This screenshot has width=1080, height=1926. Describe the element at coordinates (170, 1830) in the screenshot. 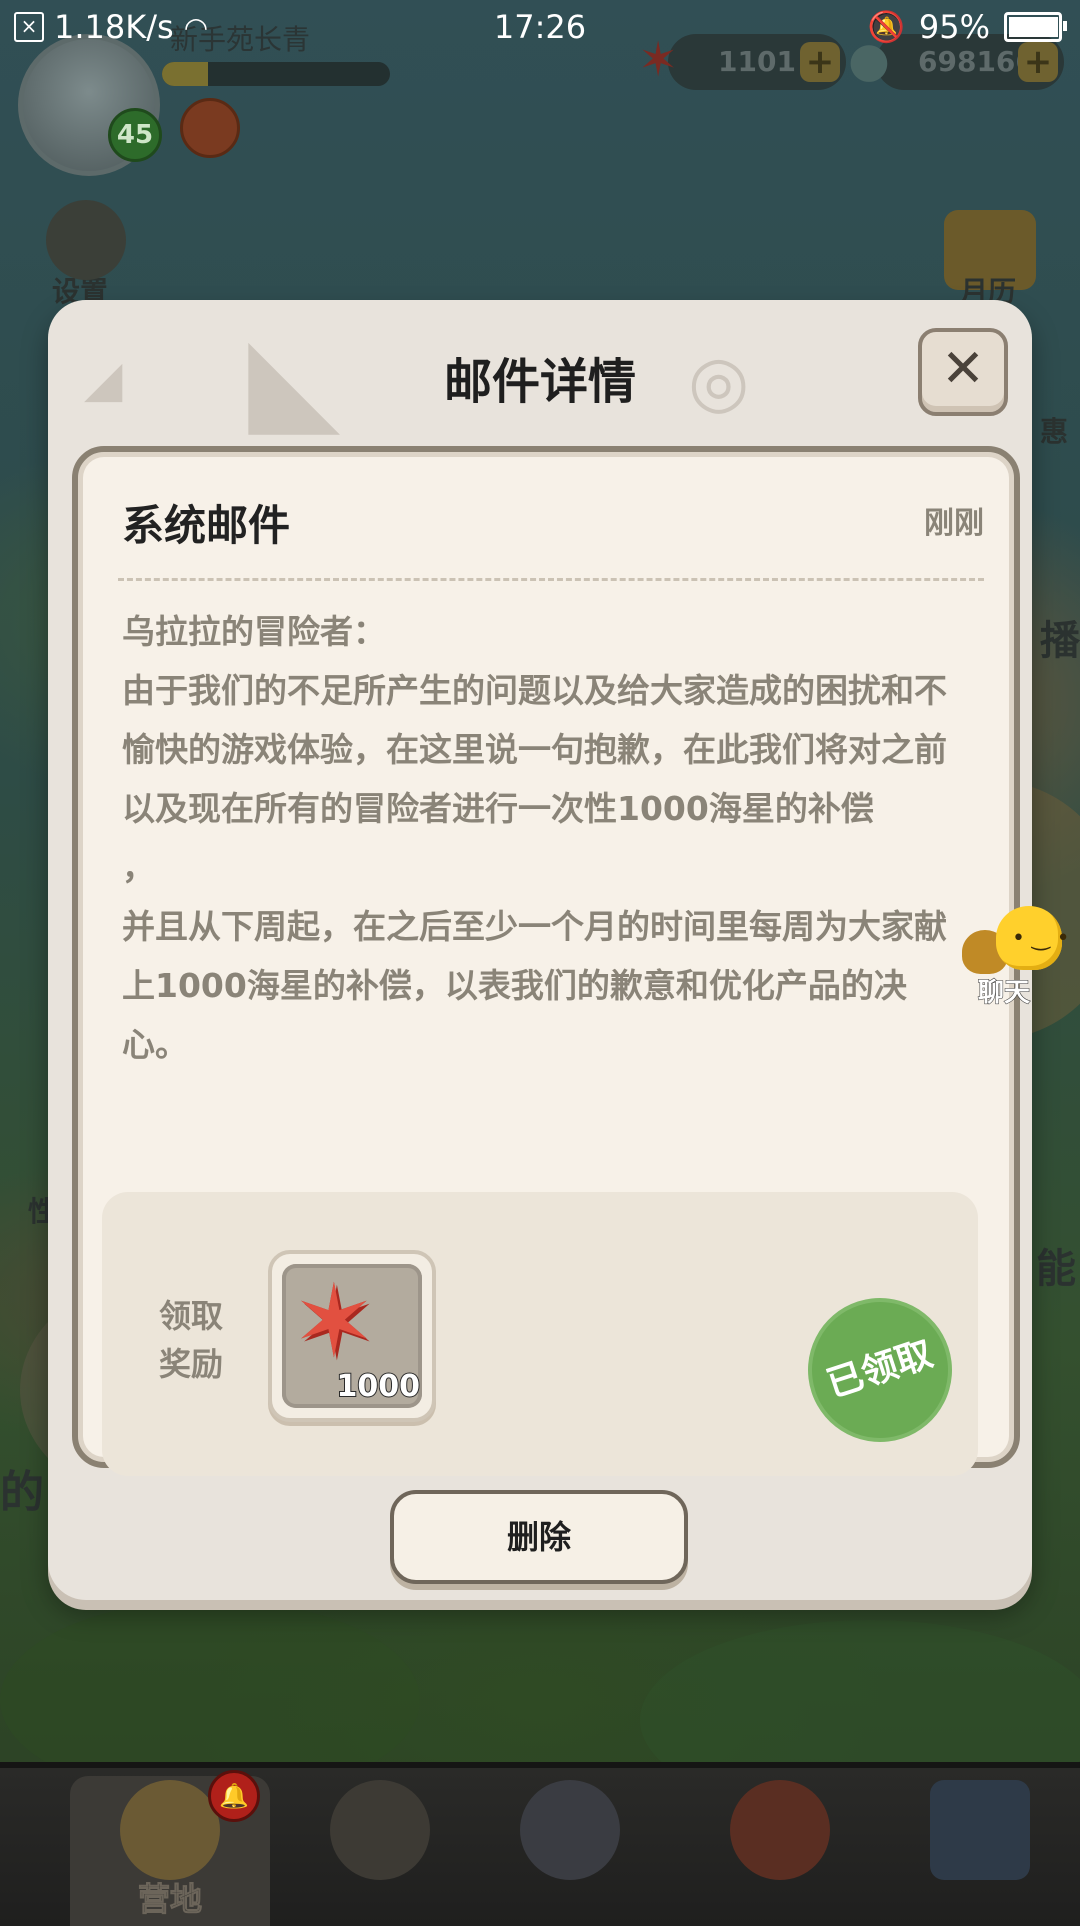

I see `camp-hut-icon` at that location.